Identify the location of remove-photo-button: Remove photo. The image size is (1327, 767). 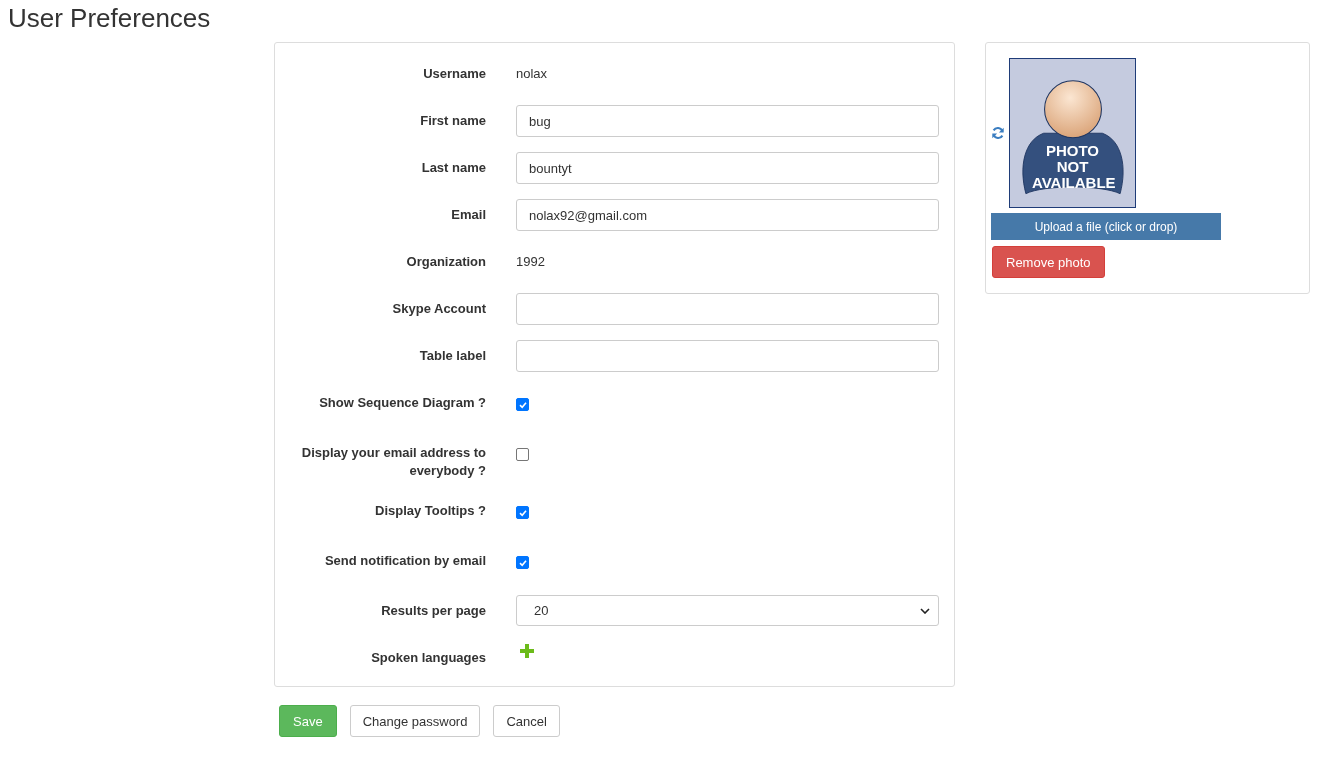
(1048, 262).